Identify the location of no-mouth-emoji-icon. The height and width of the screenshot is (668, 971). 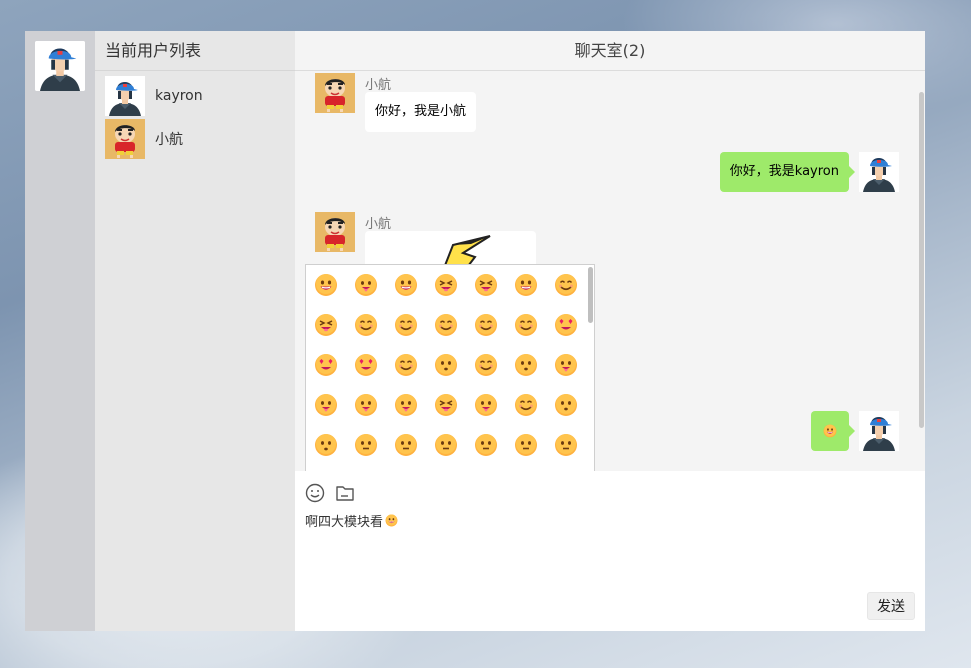
(566, 445).